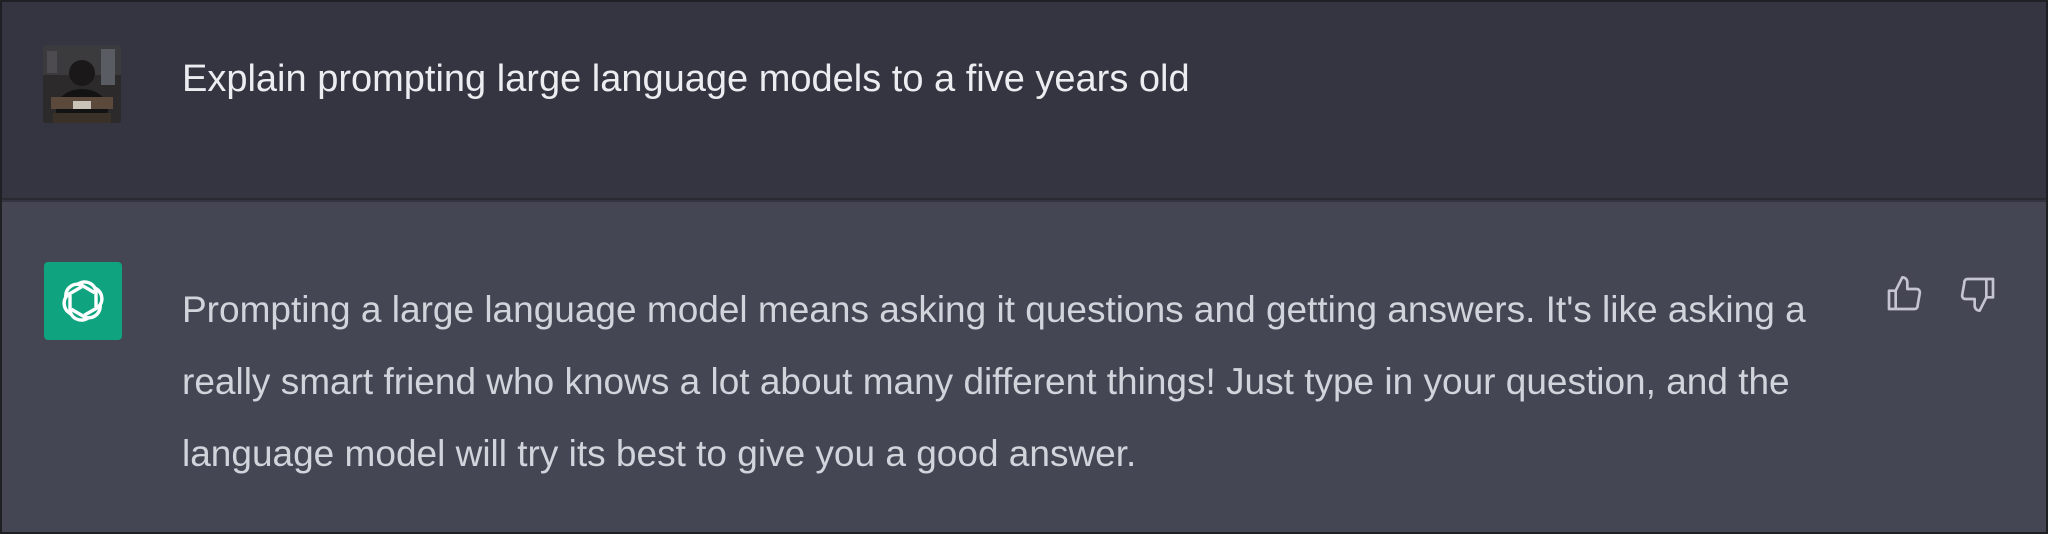 Image resolution: width=2048 pixels, height=534 pixels. What do you see at coordinates (1941, 294) in the screenshot?
I see `feedback-actions` at bounding box center [1941, 294].